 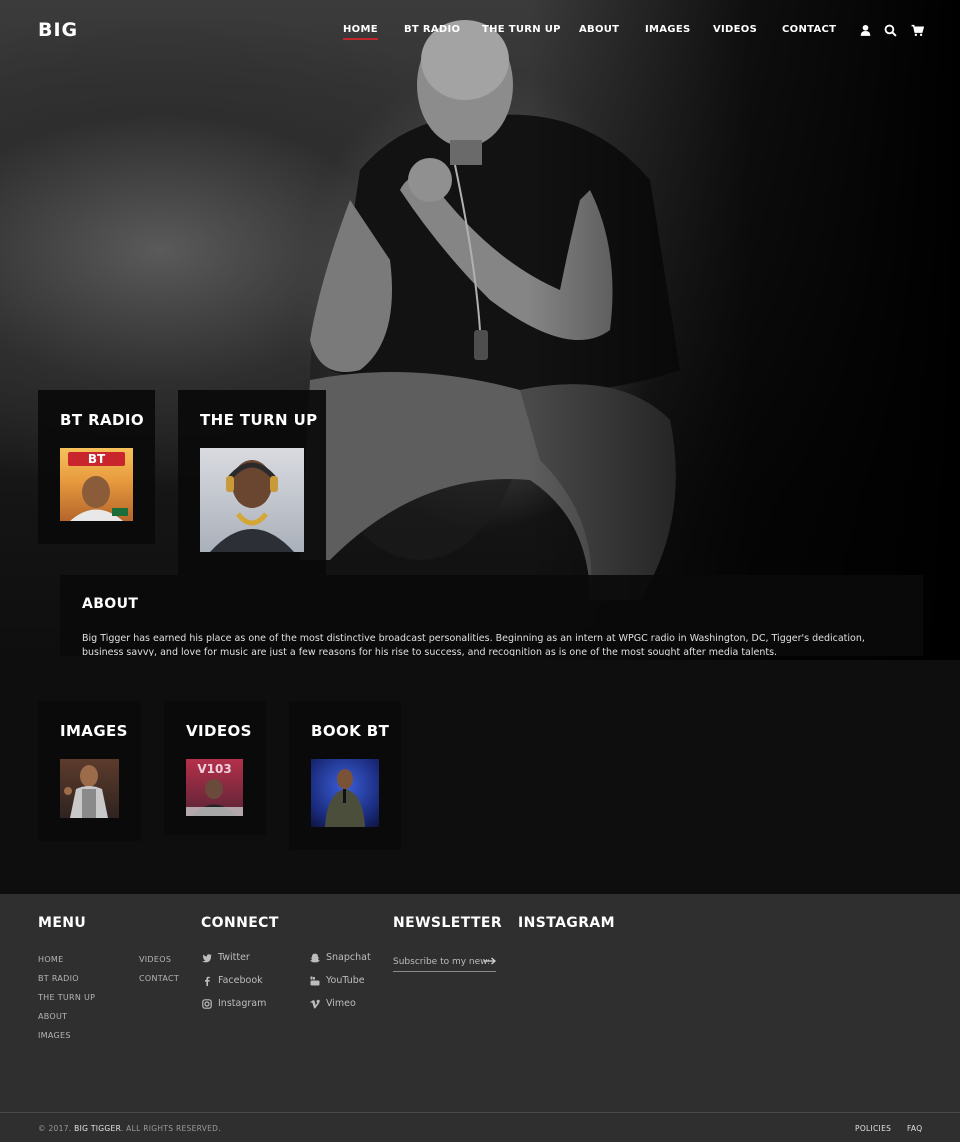 I want to click on youtube-link: YouTube, so click(x=337, y=980).